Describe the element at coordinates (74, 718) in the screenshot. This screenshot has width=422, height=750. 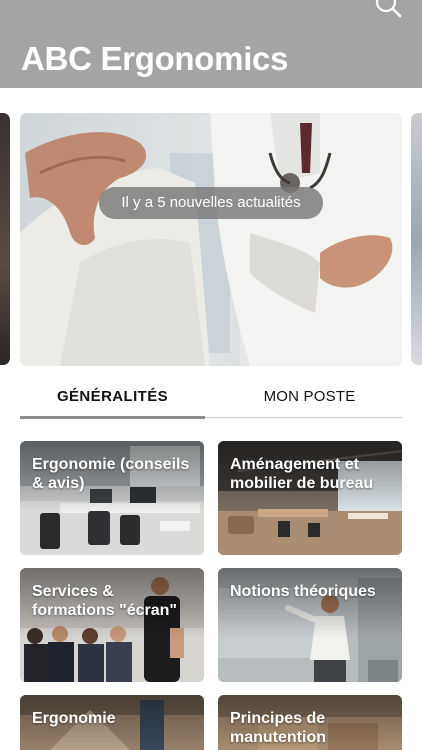
I see `category-card-title: Ergonomie` at that location.